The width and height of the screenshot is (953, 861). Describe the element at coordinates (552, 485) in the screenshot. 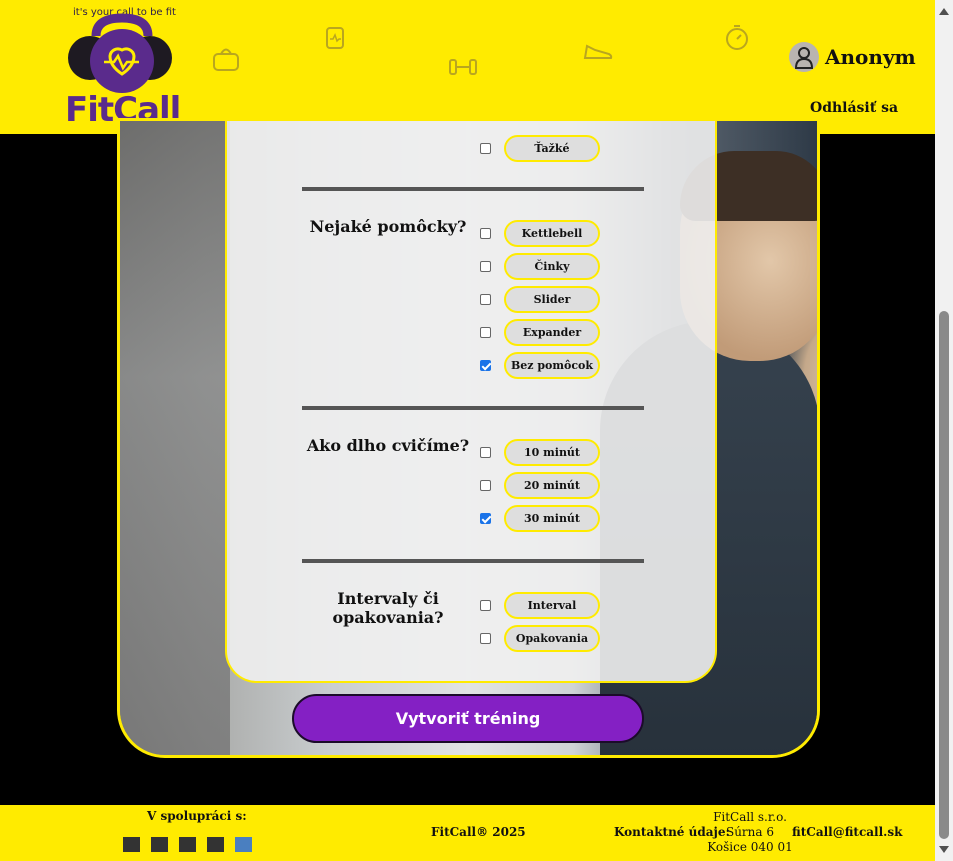

I see `option-label: 20 minút` at that location.